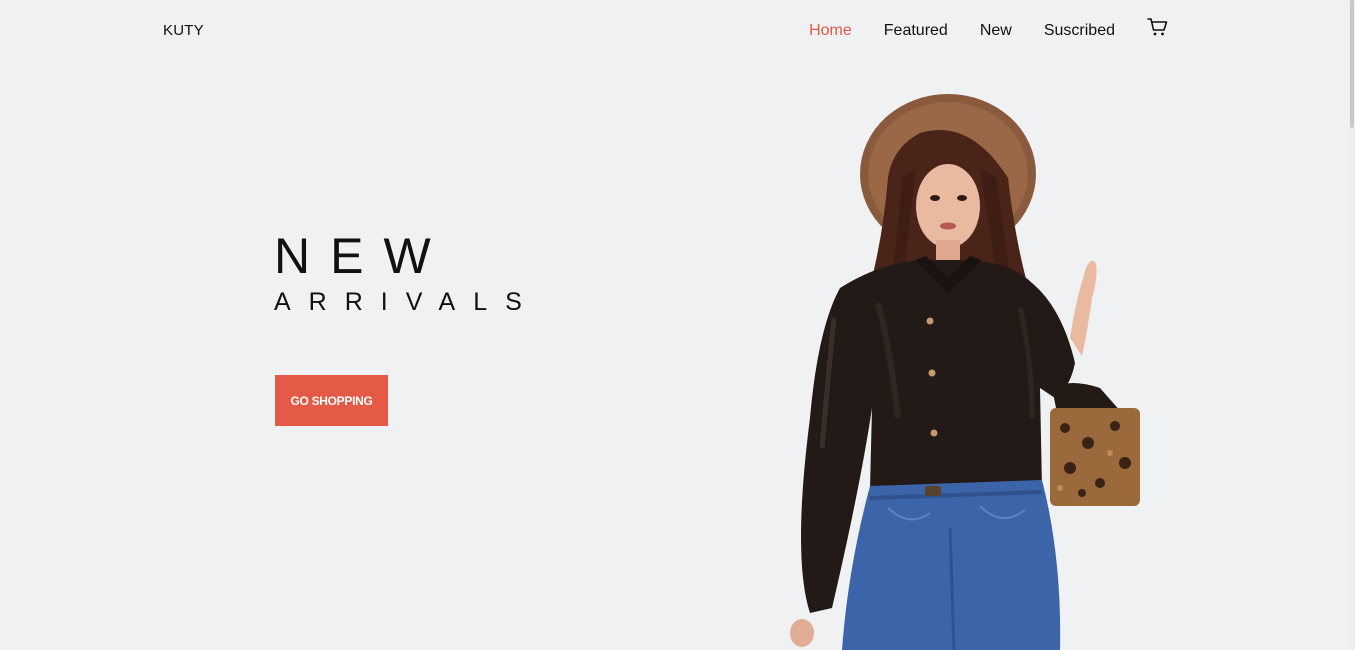  Describe the element at coordinates (1079, 31) in the screenshot. I see `nav-item-suscribed: Suscribed` at that location.